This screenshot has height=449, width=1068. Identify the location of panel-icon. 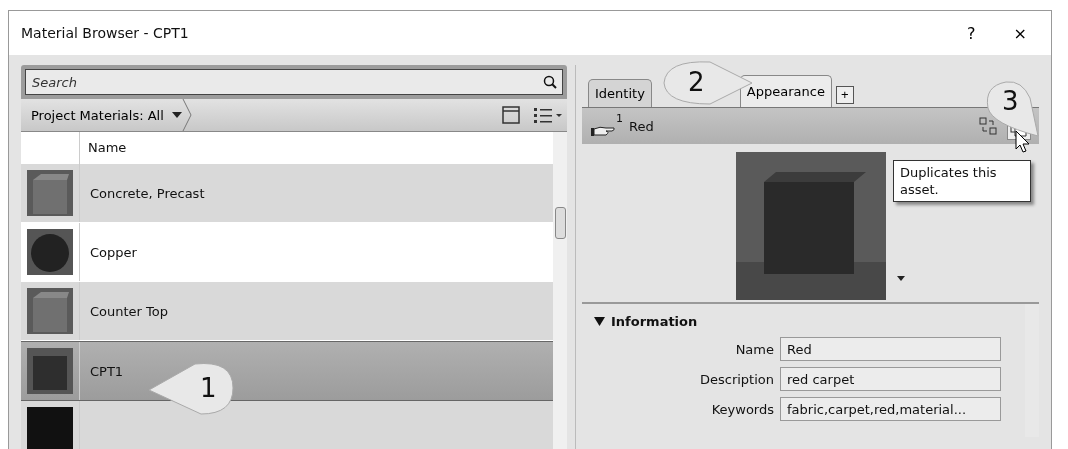
(511, 115).